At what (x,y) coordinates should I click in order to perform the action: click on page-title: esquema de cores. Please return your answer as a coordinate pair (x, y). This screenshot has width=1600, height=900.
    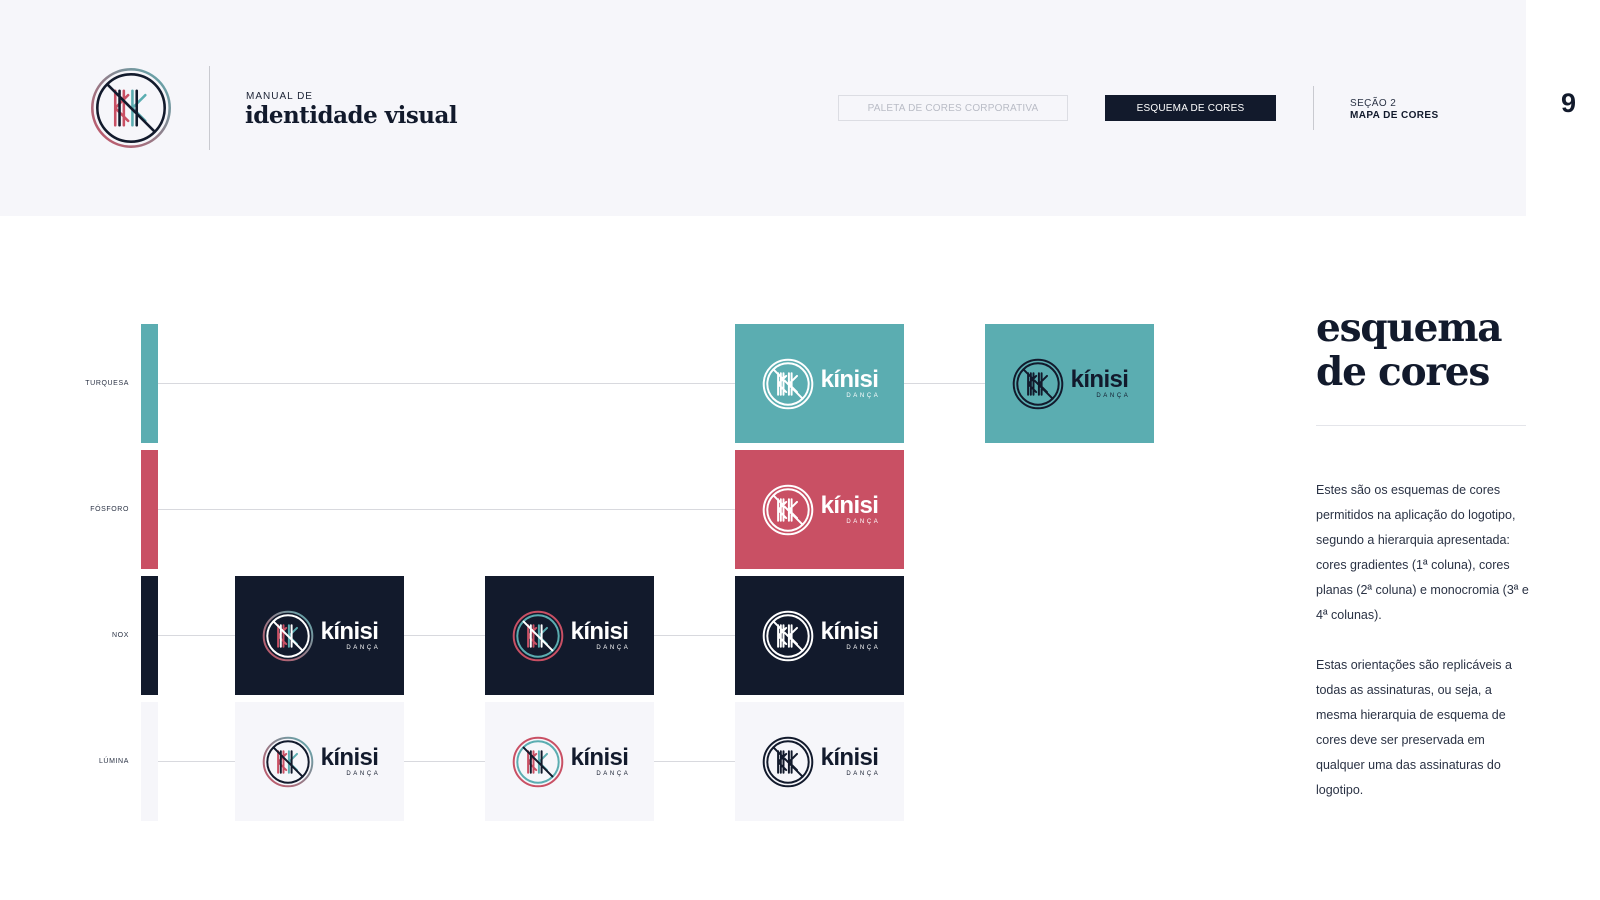
    Looking at the image, I should click on (1409, 350).